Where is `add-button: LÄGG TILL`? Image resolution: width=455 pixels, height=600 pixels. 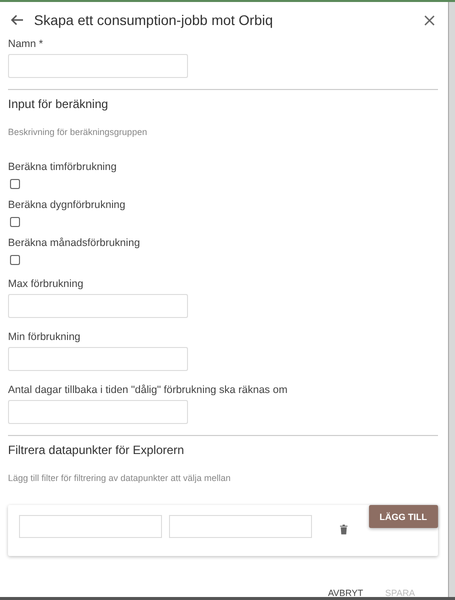
add-button: LÄGG TILL is located at coordinates (403, 516).